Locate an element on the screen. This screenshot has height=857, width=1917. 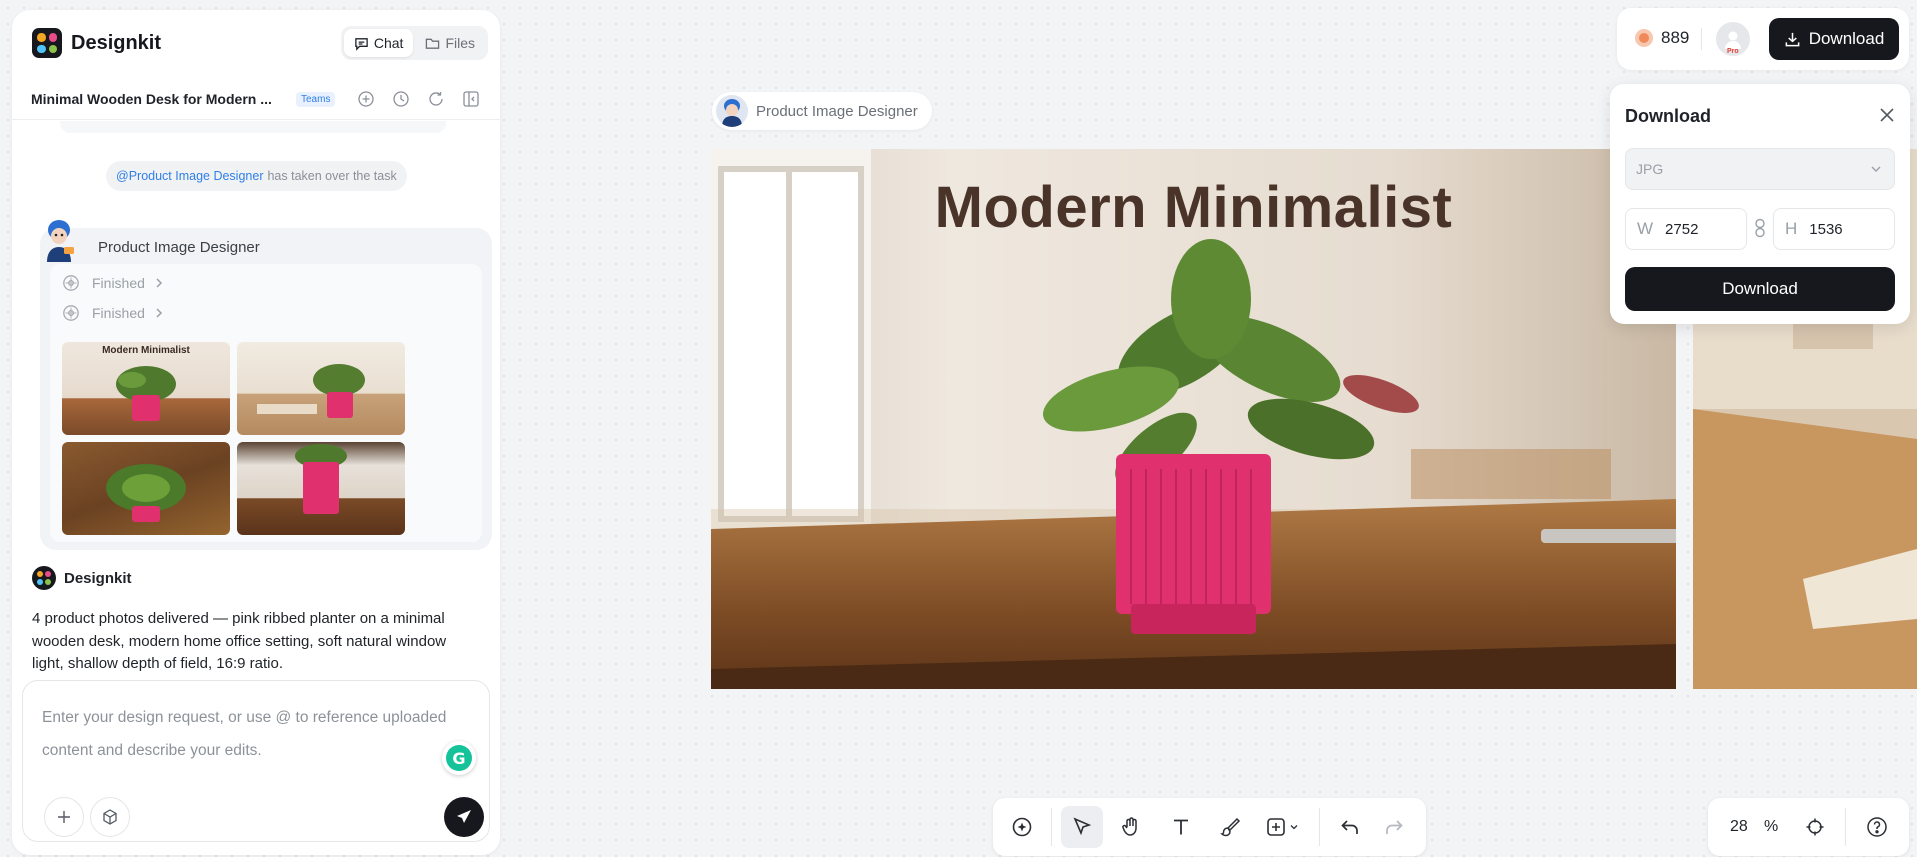
undo-icon is located at coordinates (1350, 827).